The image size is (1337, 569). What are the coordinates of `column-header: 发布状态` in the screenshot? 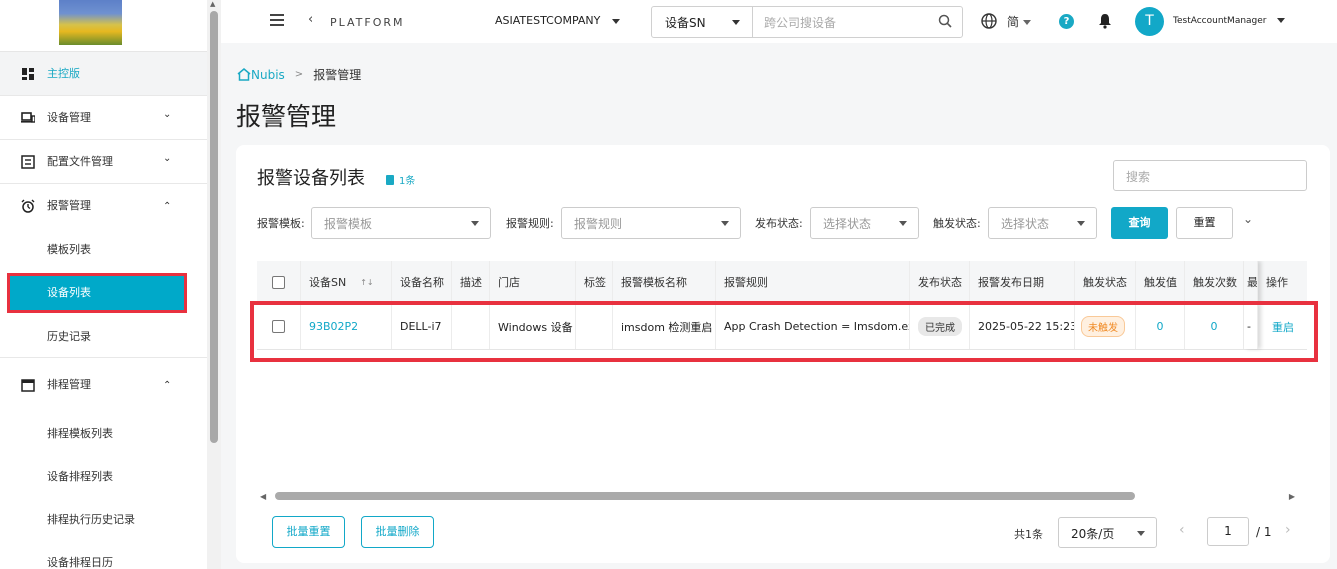 It's located at (940, 282).